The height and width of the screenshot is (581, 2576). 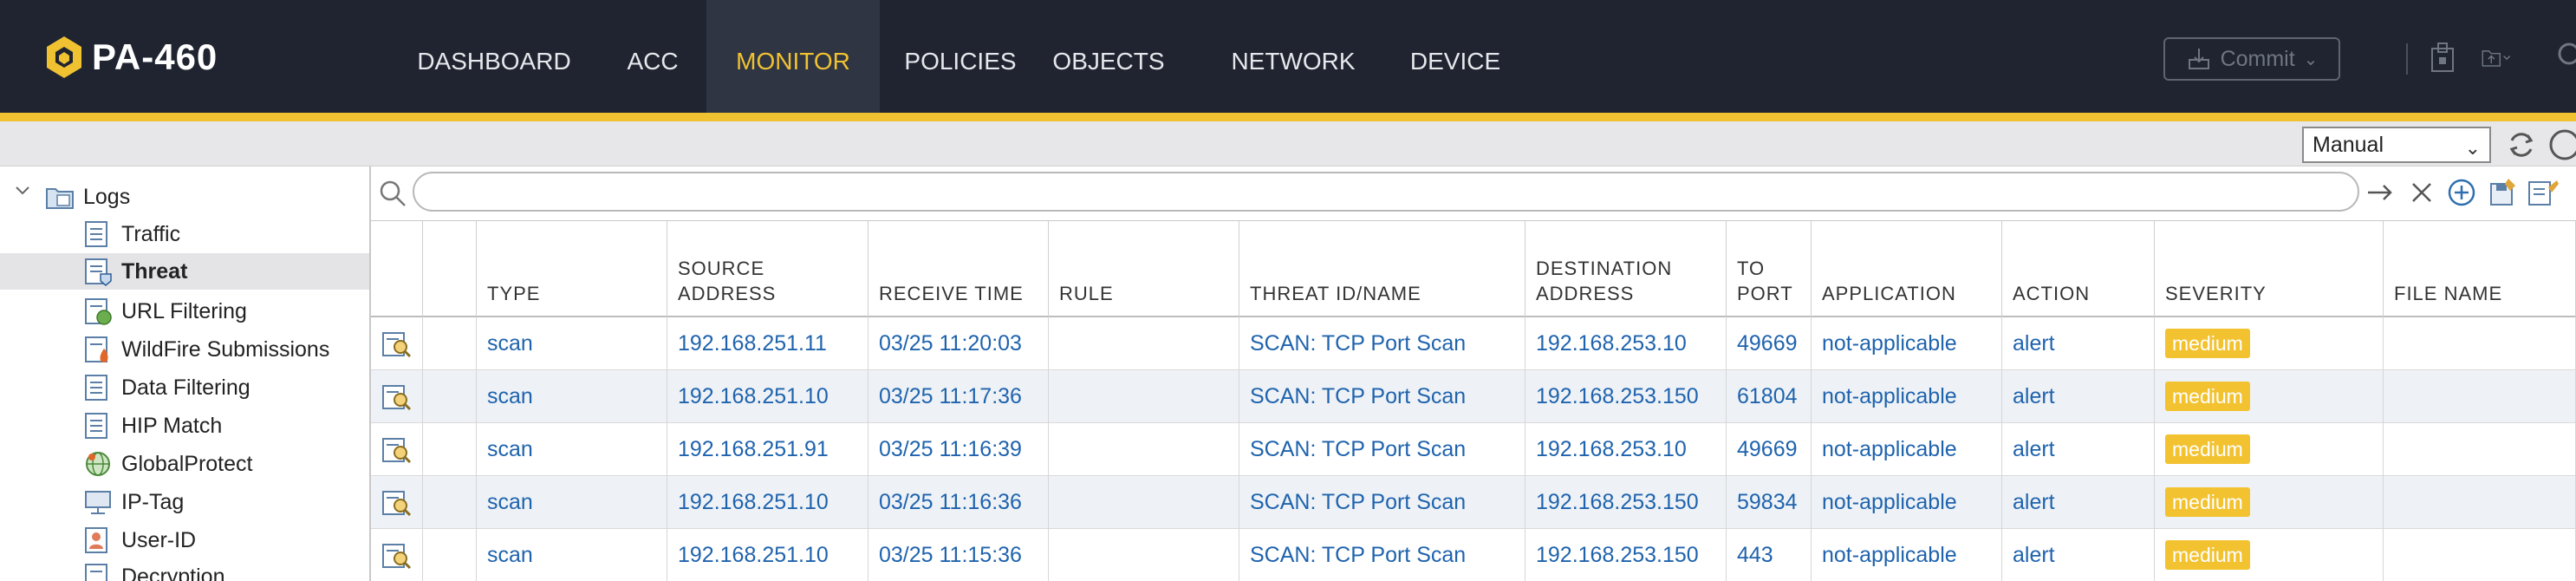 I want to click on cell-source-address: 192.168.251.11, so click(x=767, y=343).